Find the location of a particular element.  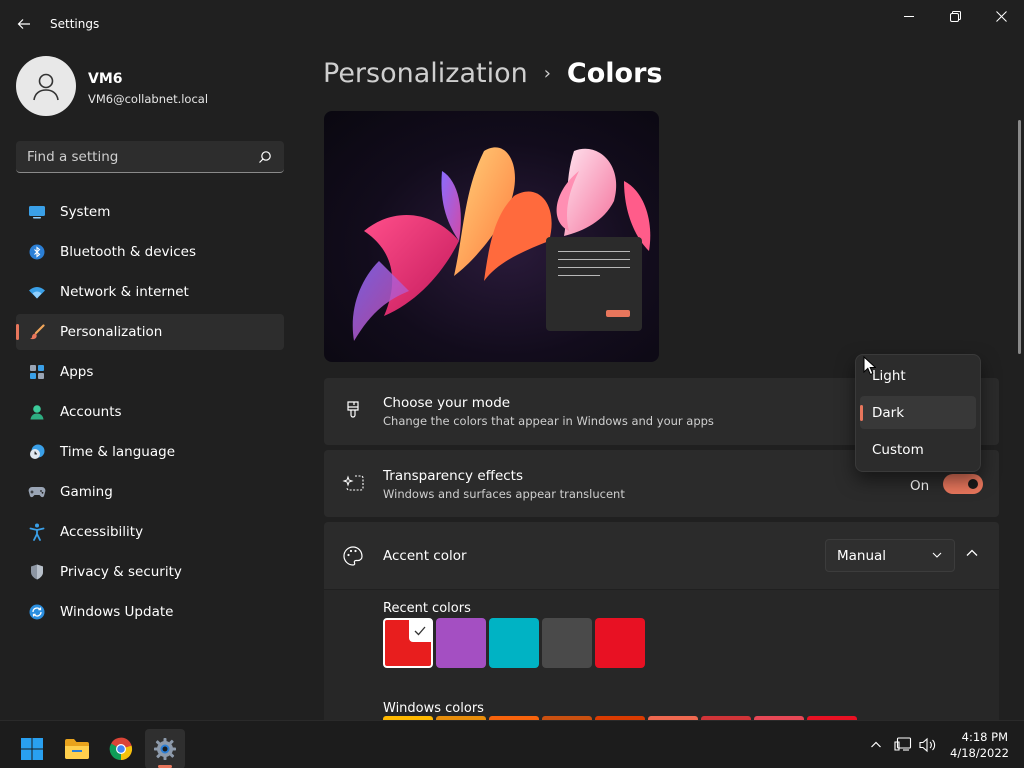

sidebar-item-windows-update: Windows Update is located at coordinates (150, 612).